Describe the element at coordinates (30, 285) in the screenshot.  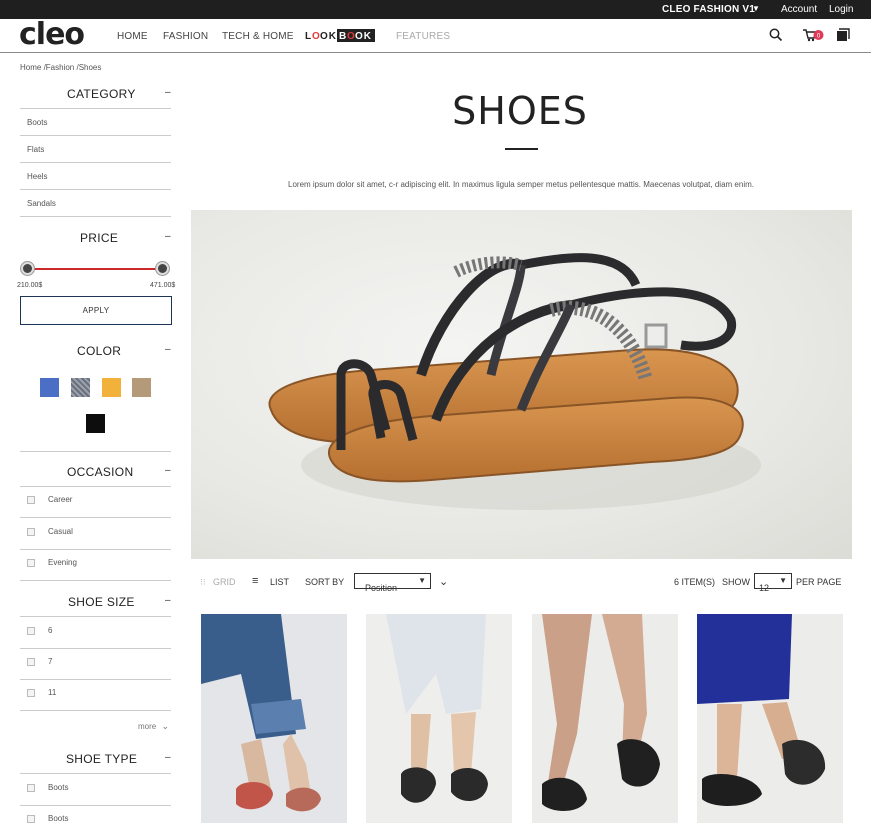
I see `price-min-label: 210.00$` at that location.